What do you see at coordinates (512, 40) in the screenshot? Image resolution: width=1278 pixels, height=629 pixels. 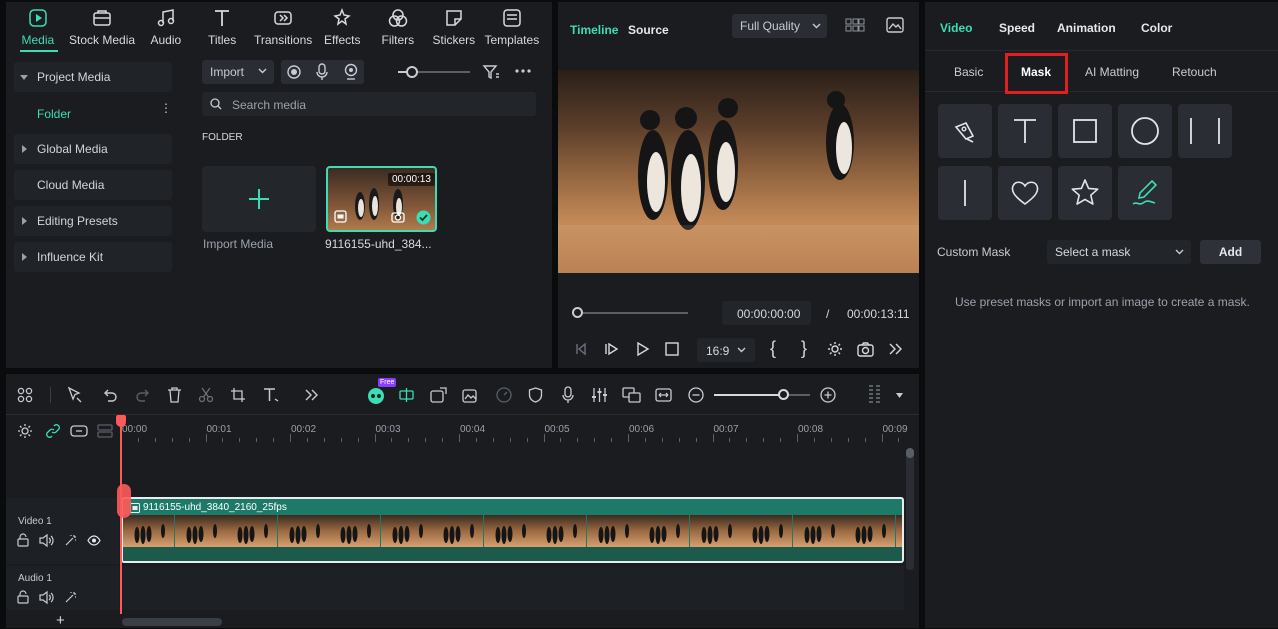 I see `tab-templates: Templates` at bounding box center [512, 40].